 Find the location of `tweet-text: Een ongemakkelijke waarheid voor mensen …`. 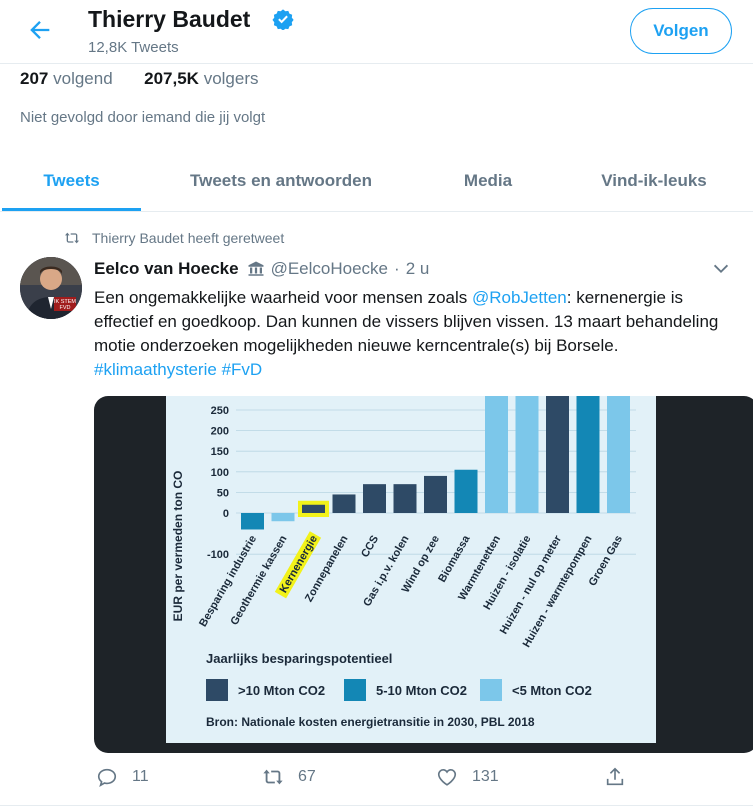

tweet-text: Een ongemakkelijke waarheid voor mensen … is located at coordinates (406, 333).